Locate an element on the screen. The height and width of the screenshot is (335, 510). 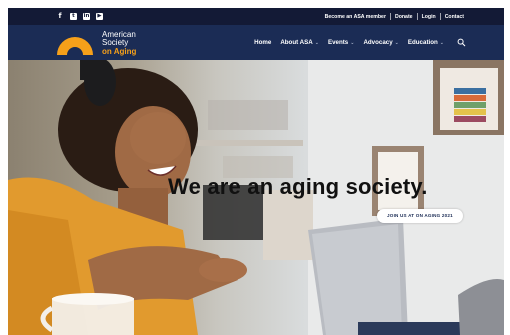
nav-events-label: Events is located at coordinates (338, 42).